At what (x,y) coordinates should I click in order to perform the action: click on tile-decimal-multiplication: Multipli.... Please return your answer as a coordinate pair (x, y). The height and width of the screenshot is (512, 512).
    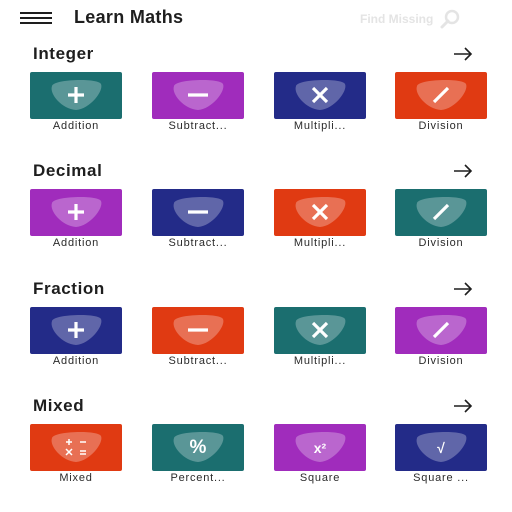
    Looking at the image, I should click on (320, 220).